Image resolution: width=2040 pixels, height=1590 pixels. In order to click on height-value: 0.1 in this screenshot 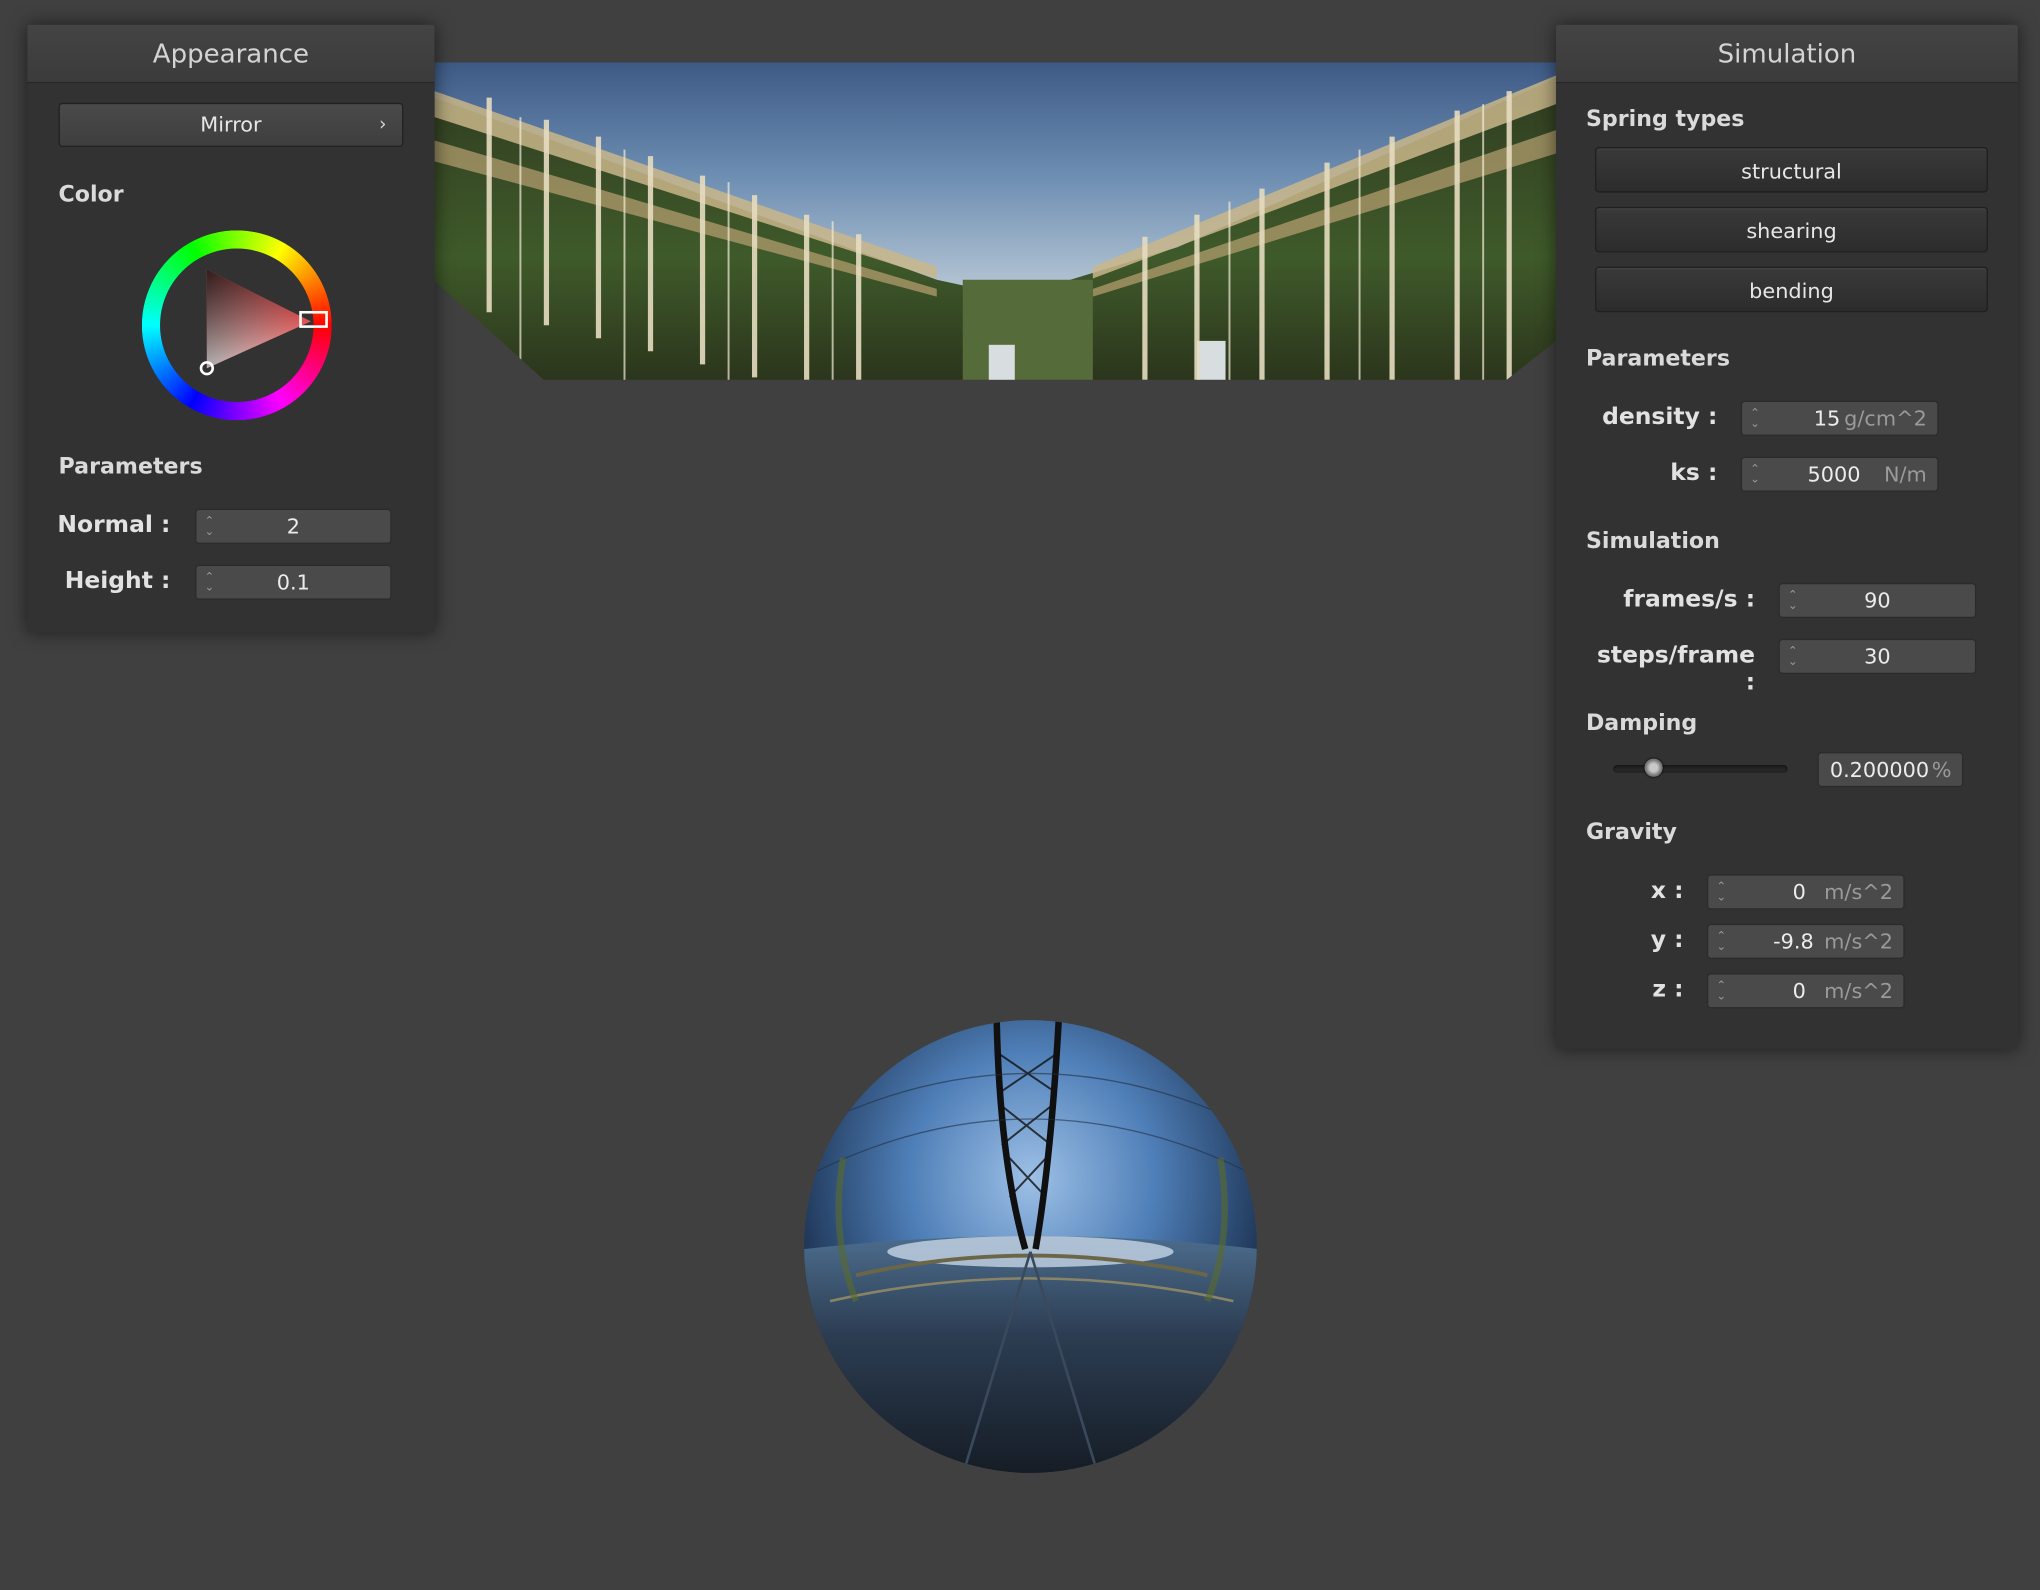, I will do `click(293, 582)`.